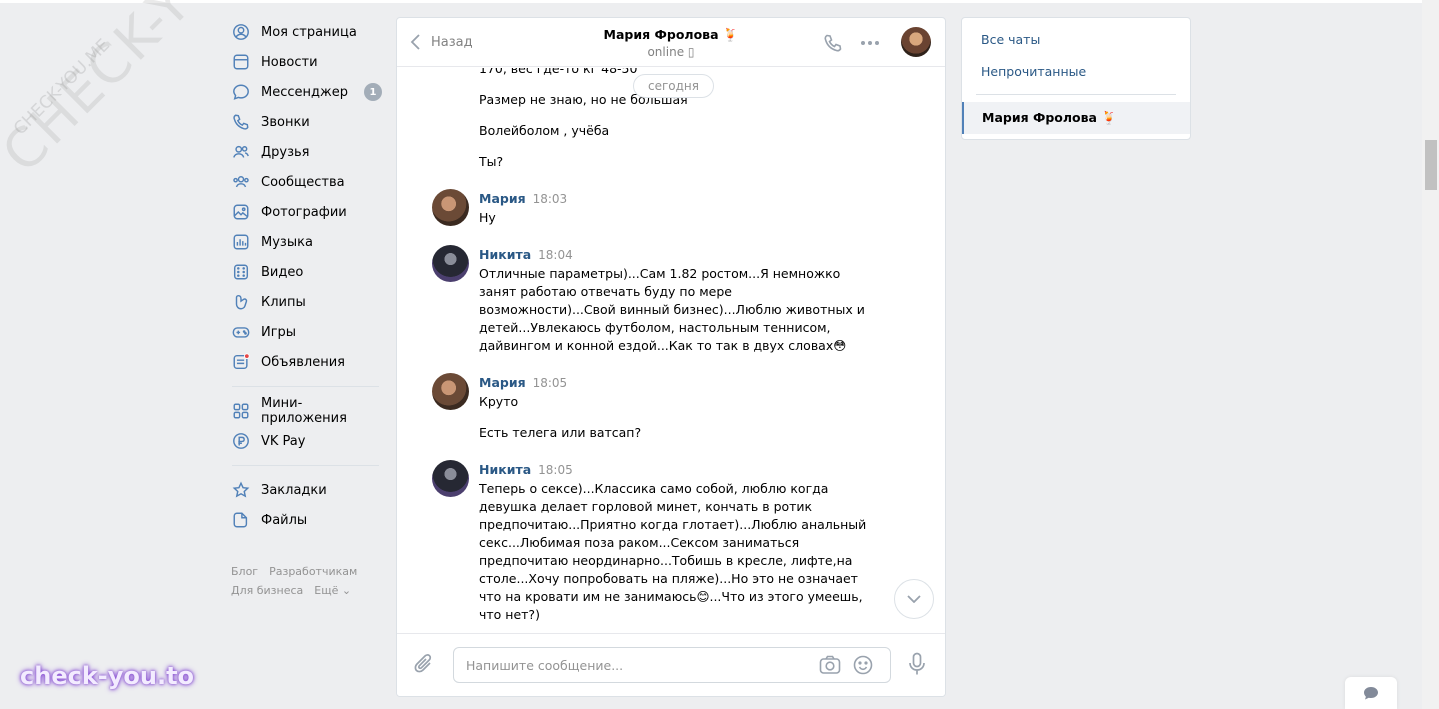 This screenshot has width=1439, height=709. I want to click on sidebar-item-label: Фотографии, so click(304, 212).